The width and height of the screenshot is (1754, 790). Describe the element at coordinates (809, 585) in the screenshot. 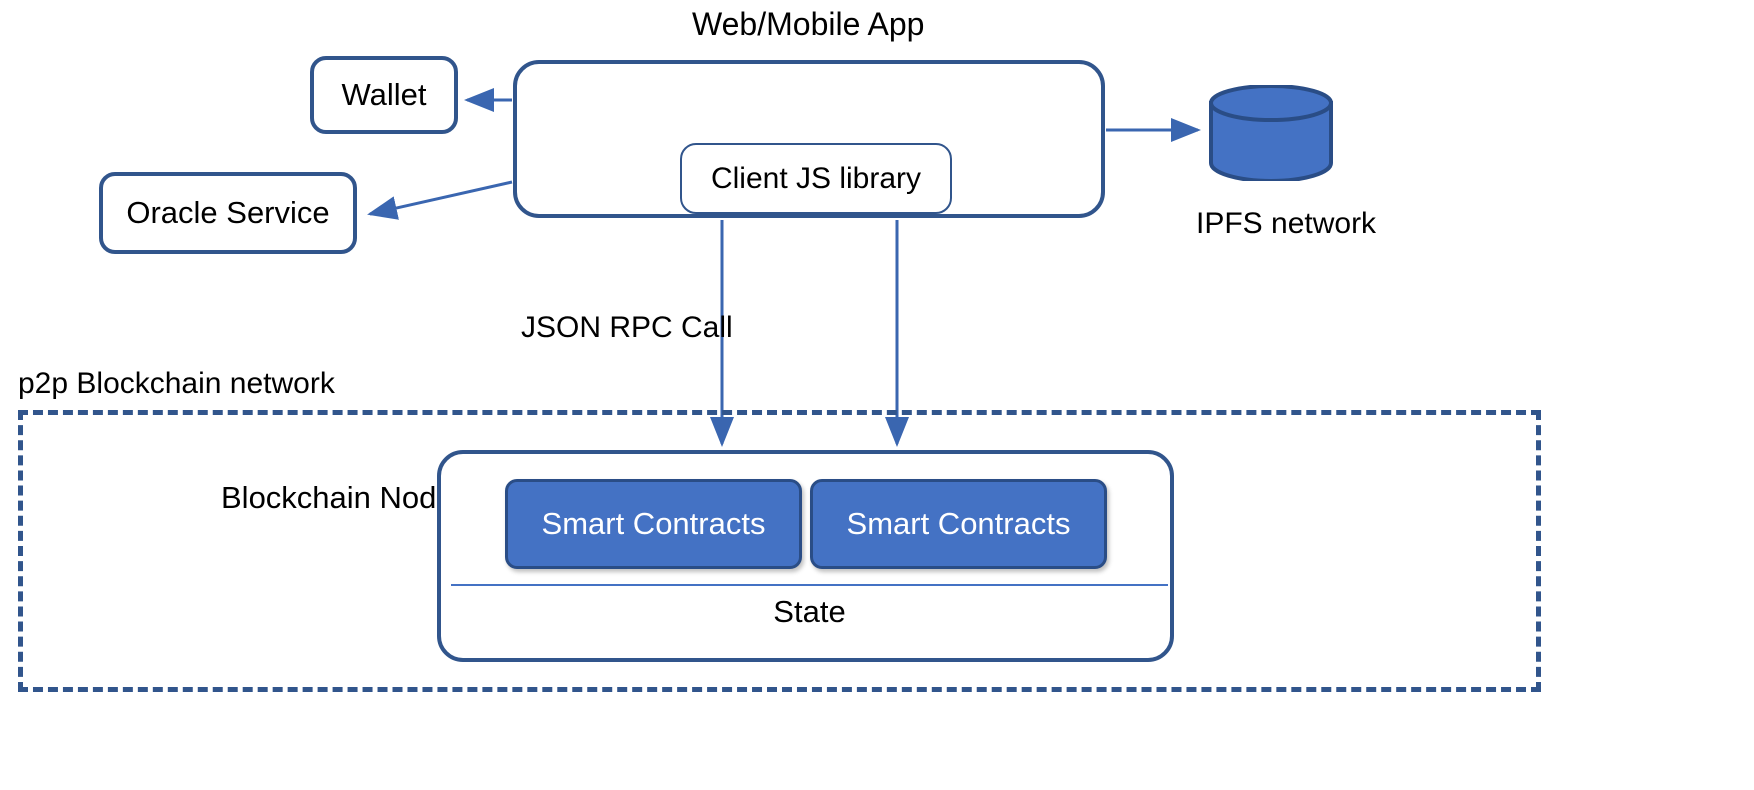

I see `state-divider` at that location.